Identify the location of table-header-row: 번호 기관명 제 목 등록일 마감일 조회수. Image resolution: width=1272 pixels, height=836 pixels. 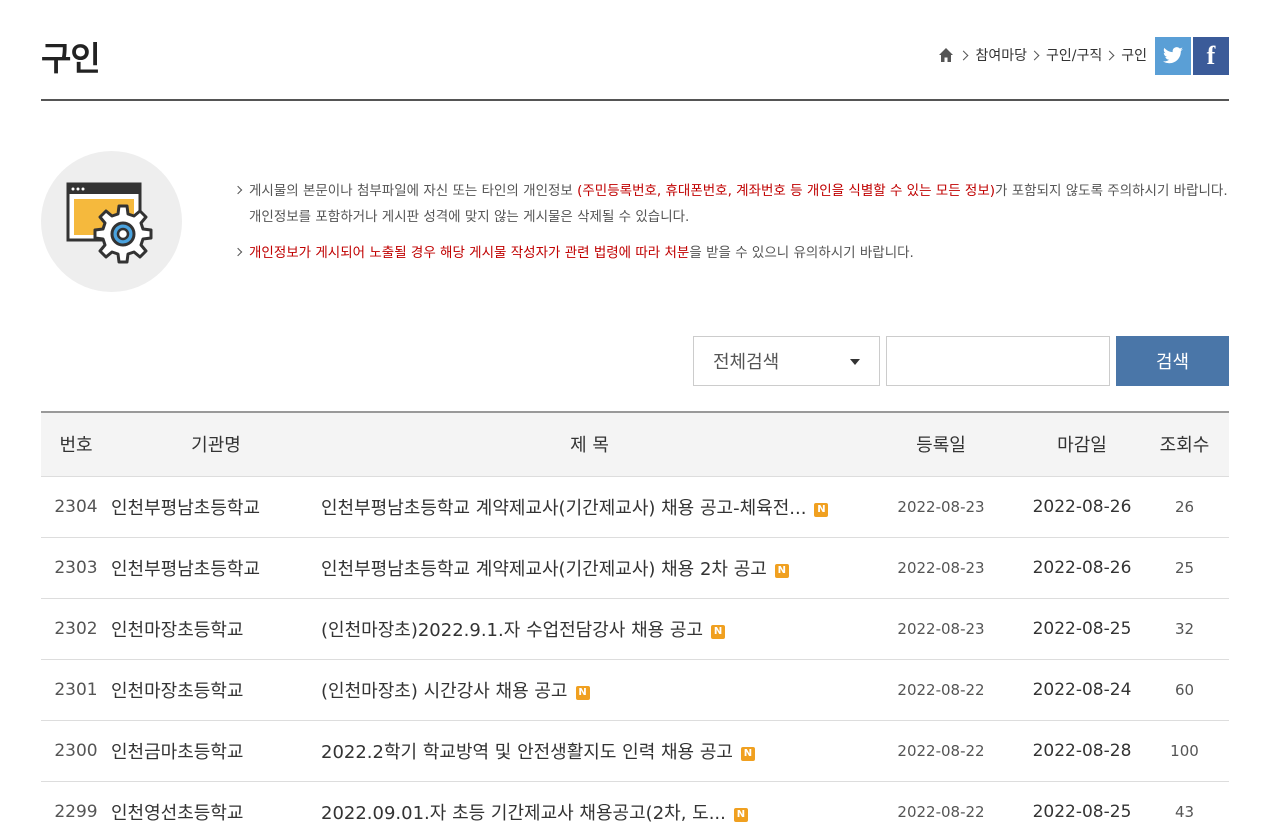
(635, 444).